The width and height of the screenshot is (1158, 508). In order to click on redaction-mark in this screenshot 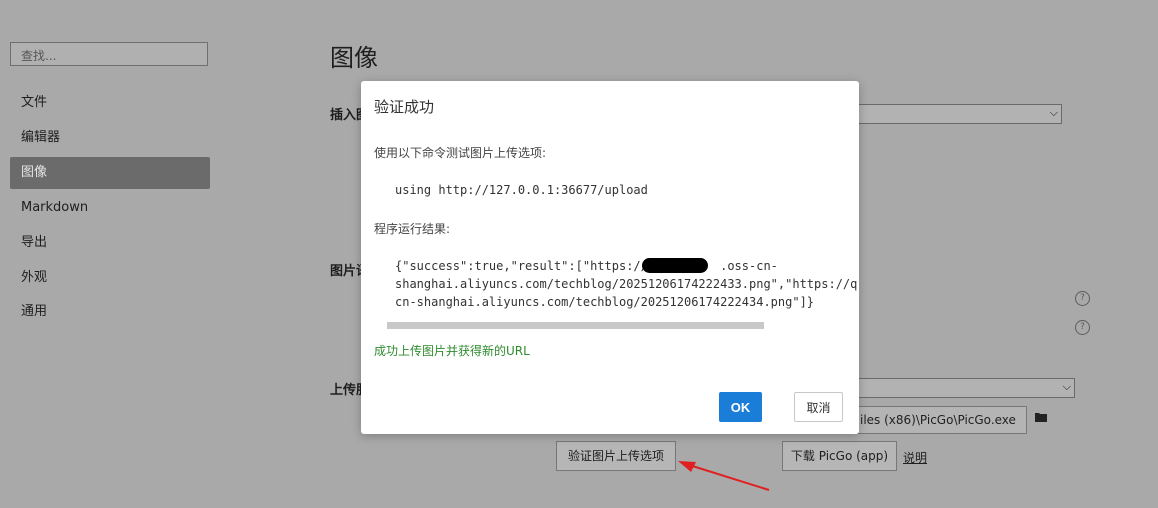, I will do `click(675, 265)`.